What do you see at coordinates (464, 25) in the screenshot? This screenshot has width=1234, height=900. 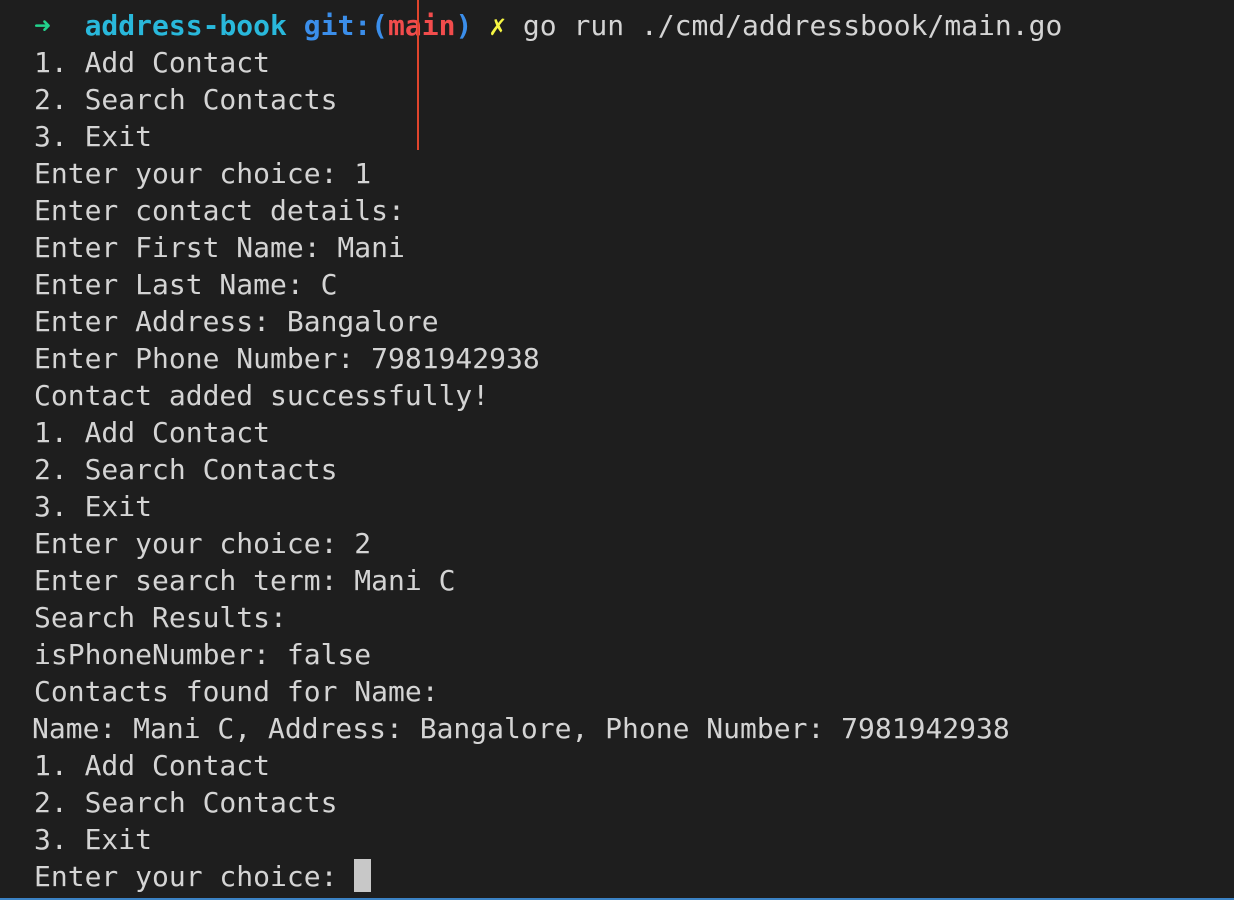 I see `prompt-git-close: )` at bounding box center [464, 25].